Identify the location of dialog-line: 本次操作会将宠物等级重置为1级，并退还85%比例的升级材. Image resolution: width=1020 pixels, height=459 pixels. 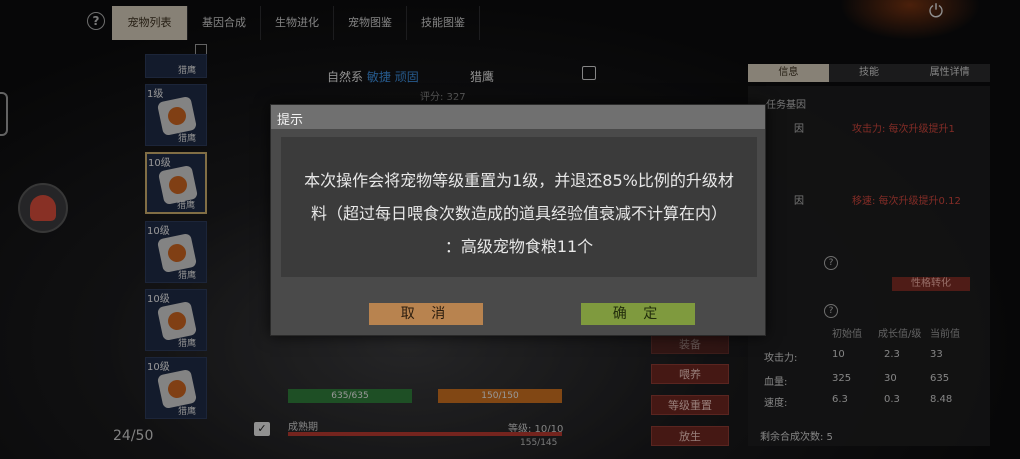
(519, 180).